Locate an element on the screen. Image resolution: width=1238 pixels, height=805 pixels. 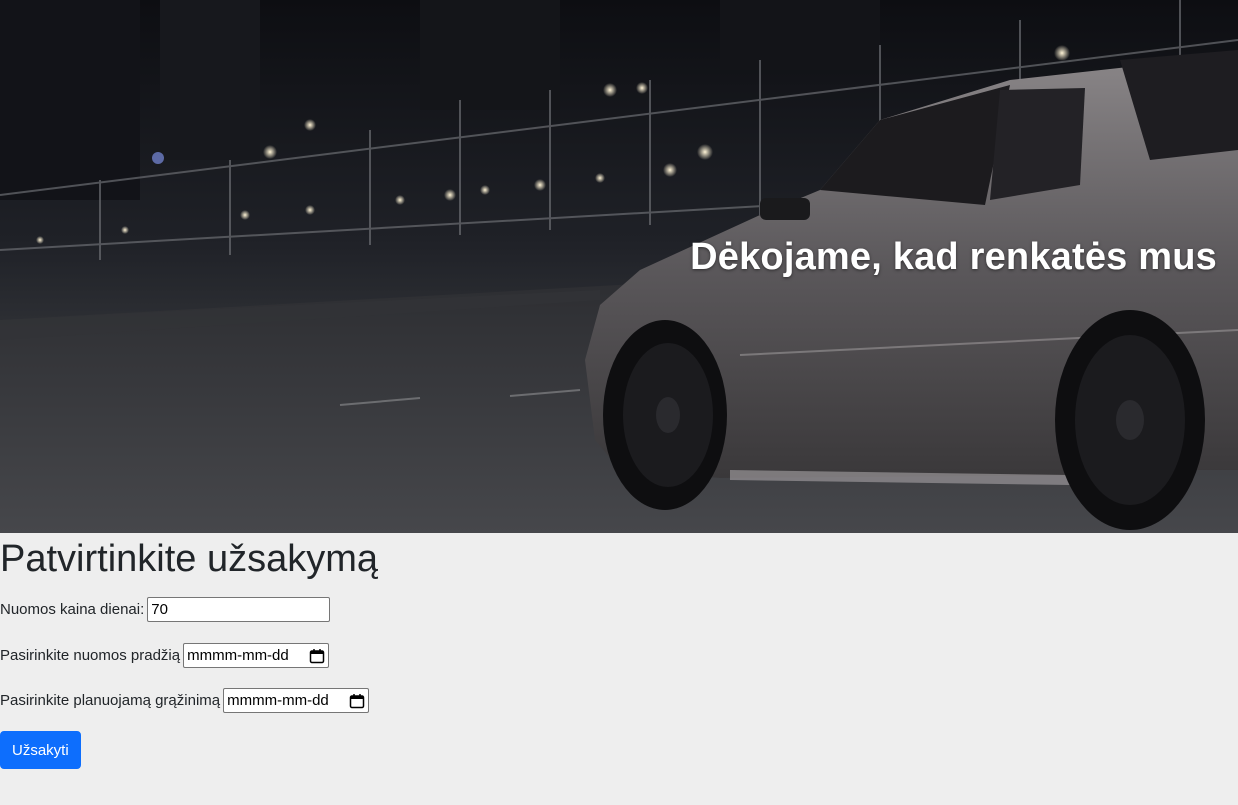
start-date-input: mmmm-mm-dd is located at coordinates (256, 655).